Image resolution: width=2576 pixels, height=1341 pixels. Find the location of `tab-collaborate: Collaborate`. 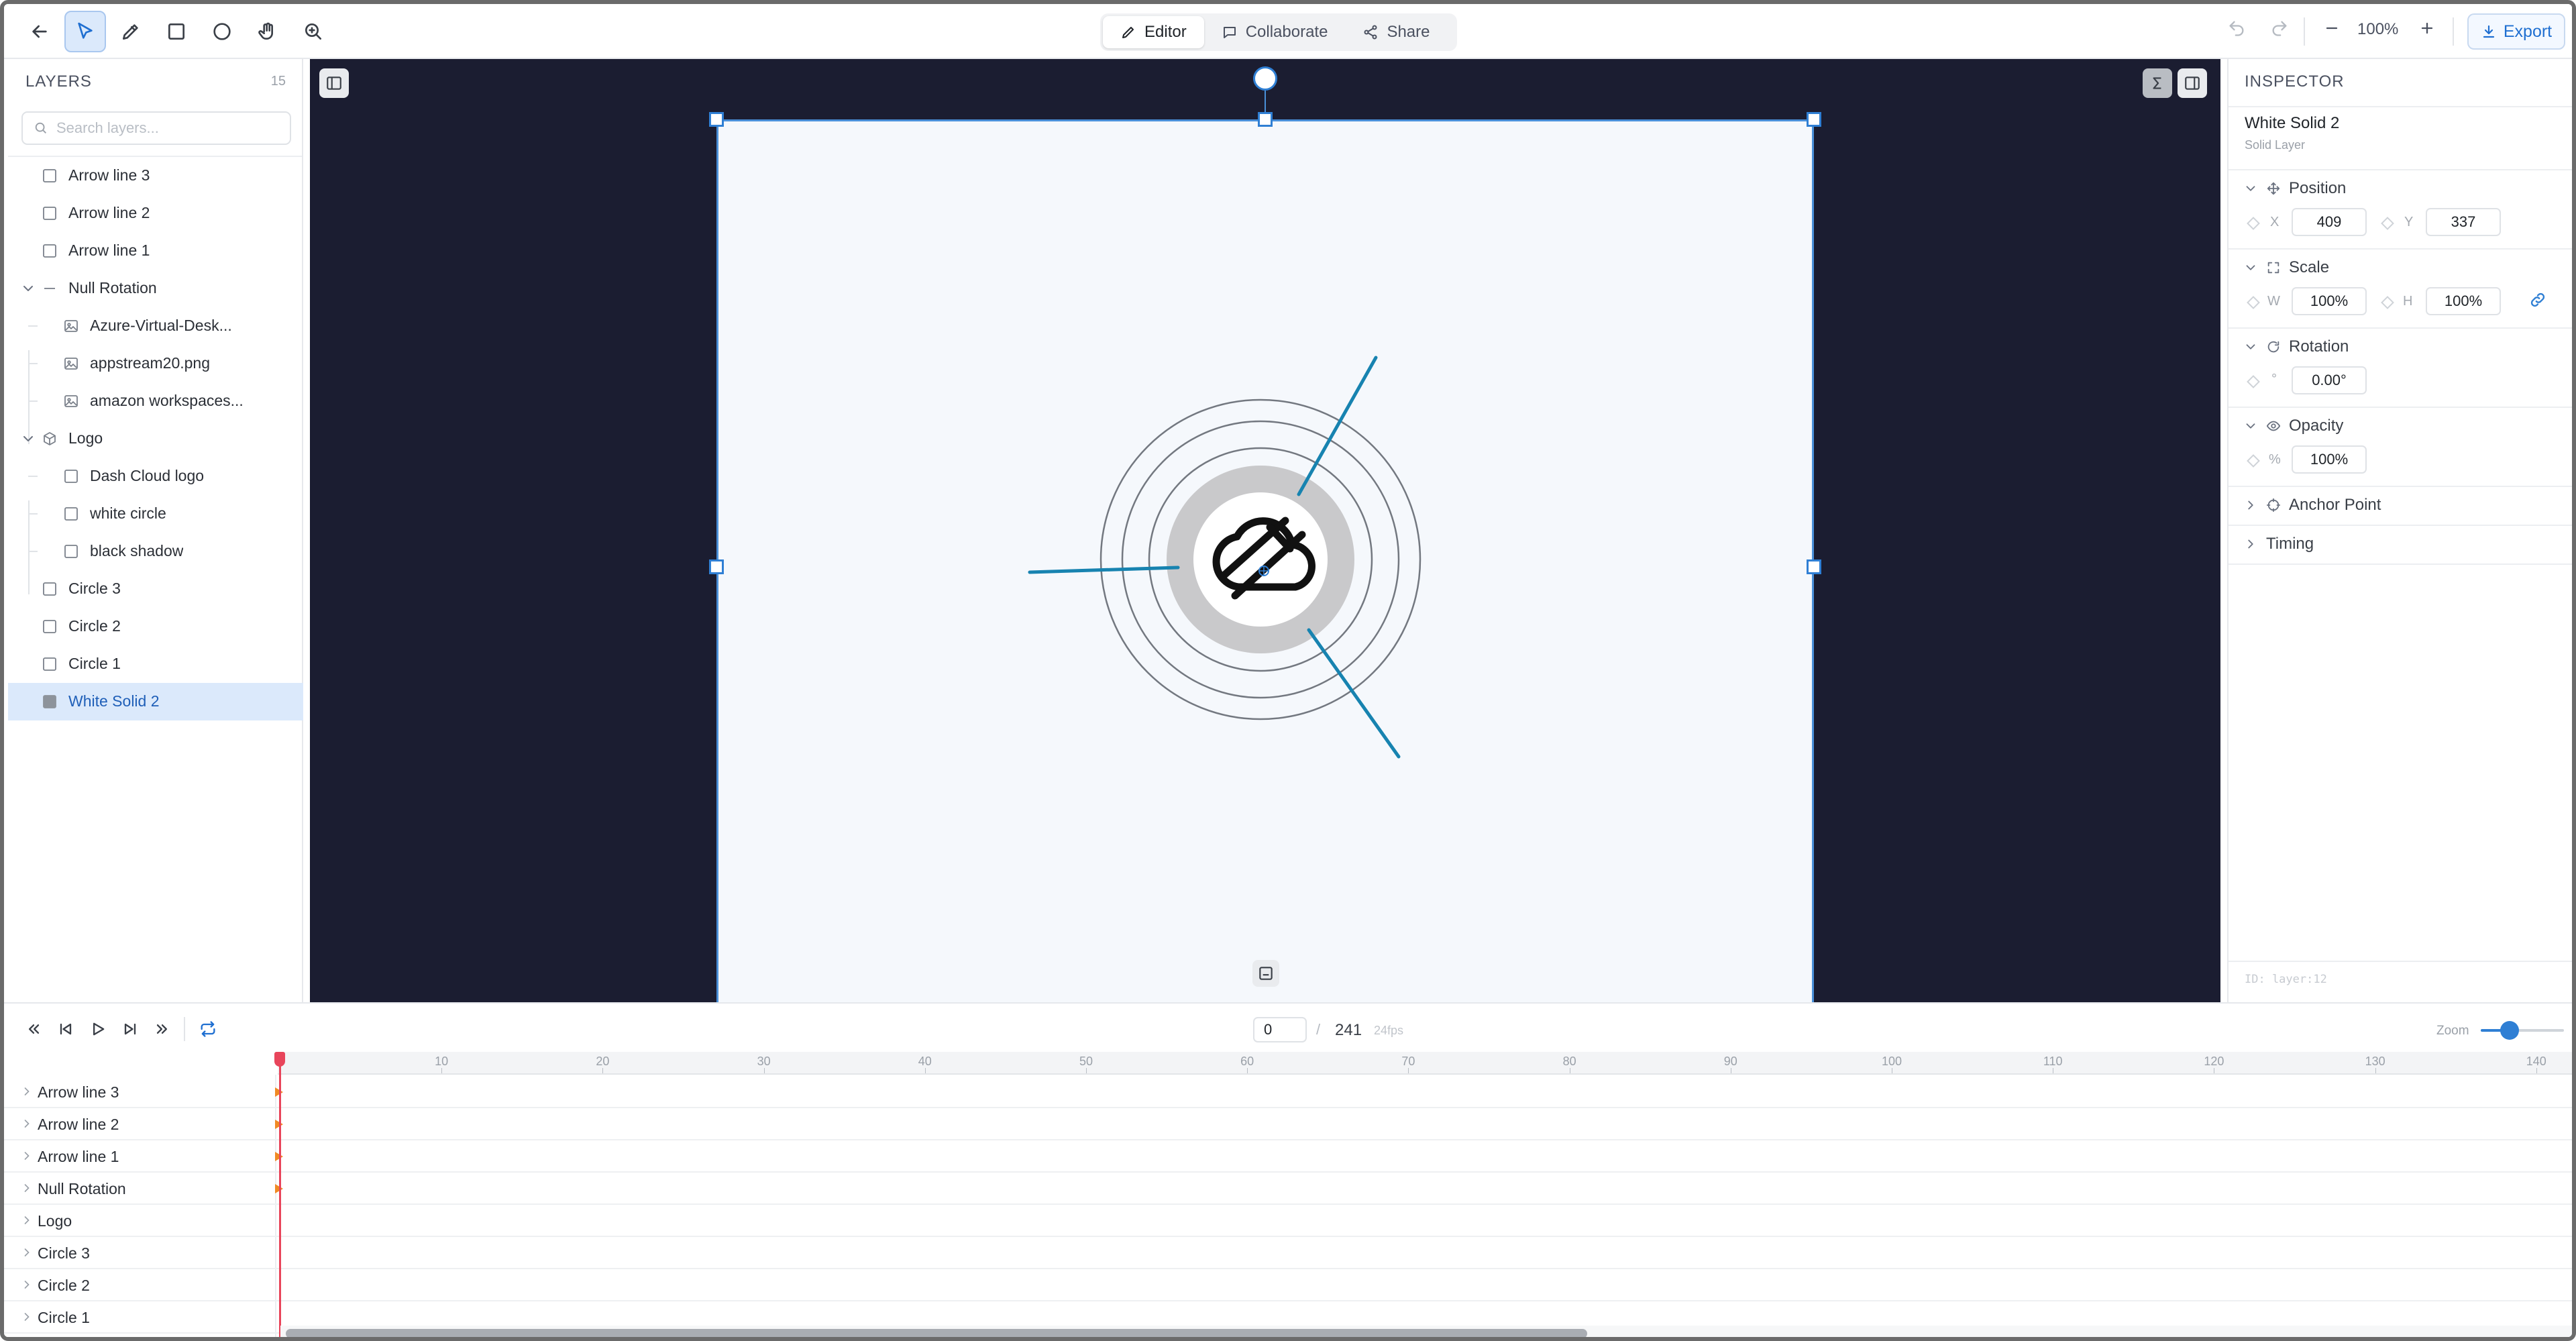

tab-collaborate: Collaborate is located at coordinates (1275, 32).